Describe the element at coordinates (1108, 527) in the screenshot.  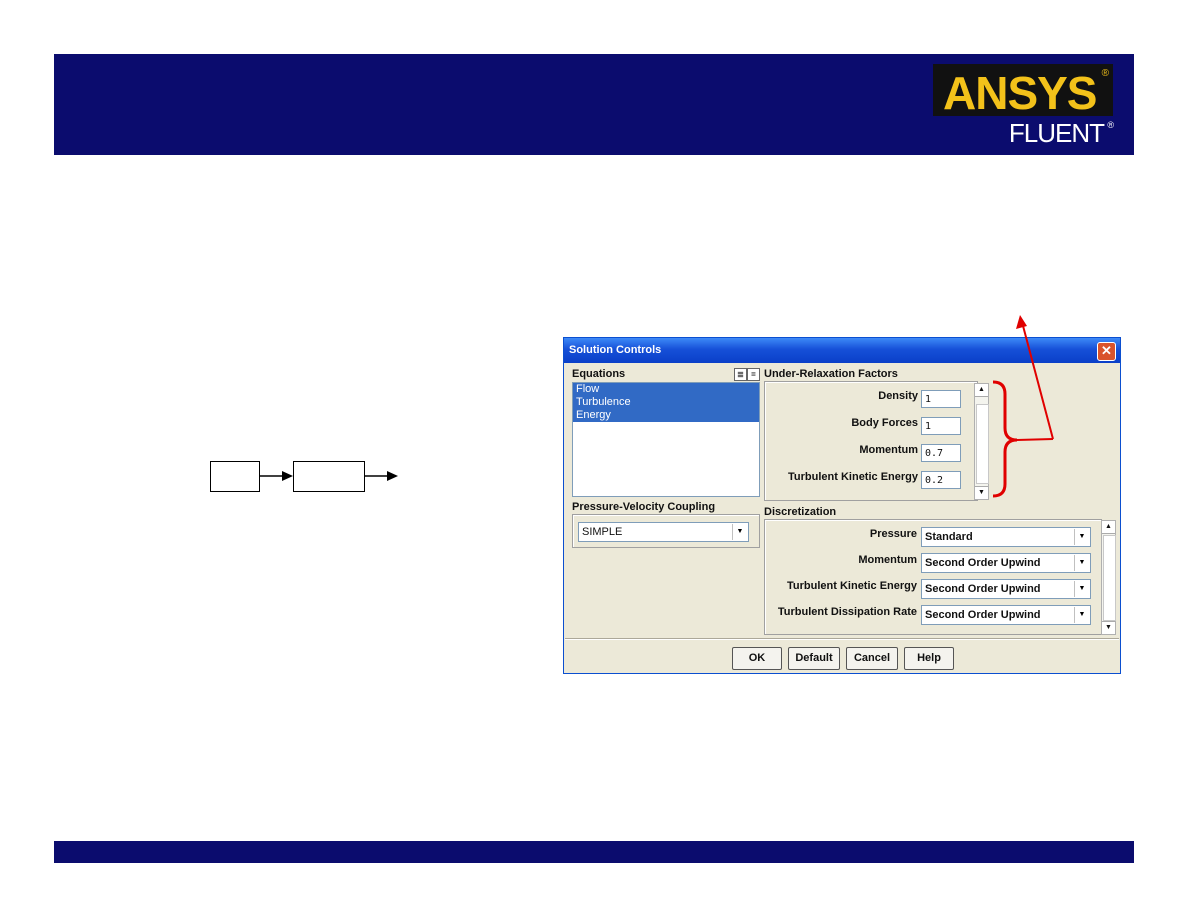
I see `scroll-up-icon: ▲` at that location.